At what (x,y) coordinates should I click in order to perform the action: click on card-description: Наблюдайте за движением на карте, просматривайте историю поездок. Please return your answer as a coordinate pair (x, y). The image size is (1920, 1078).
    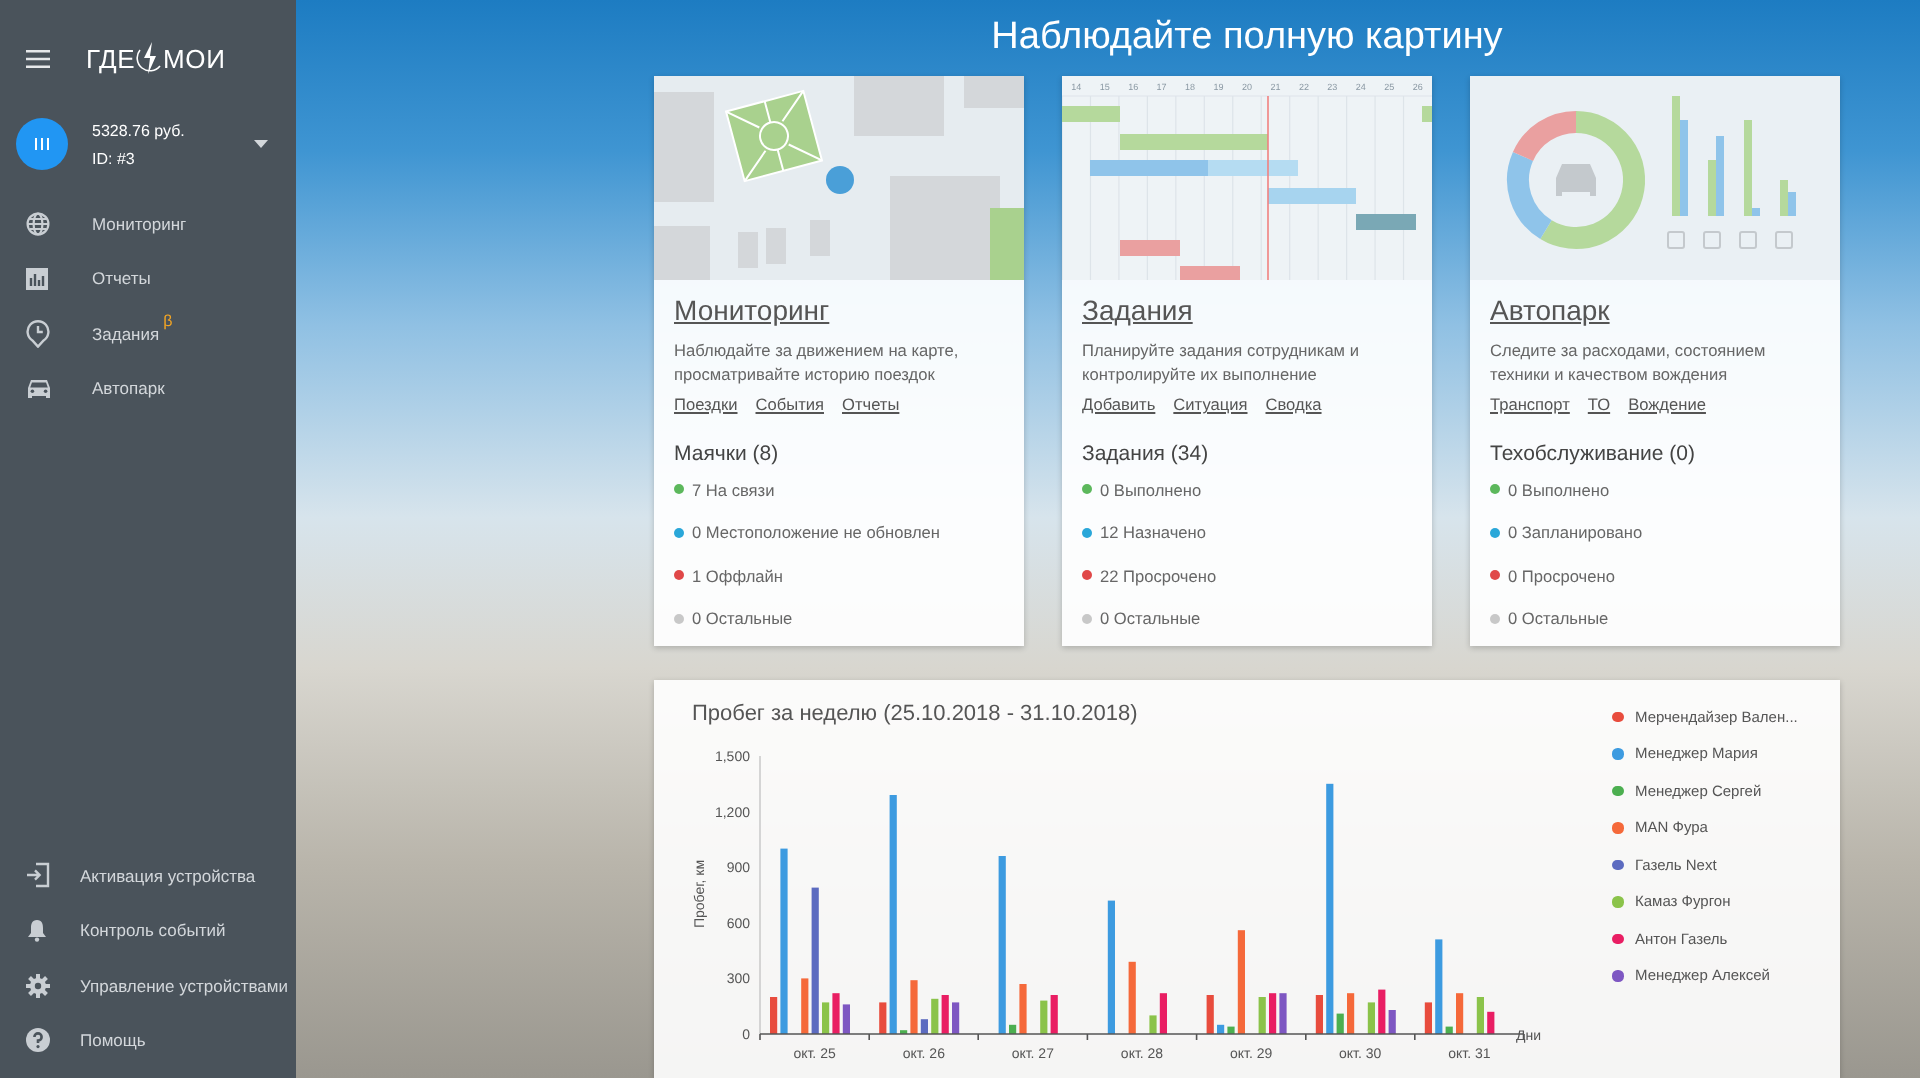
    Looking at the image, I should click on (817, 362).